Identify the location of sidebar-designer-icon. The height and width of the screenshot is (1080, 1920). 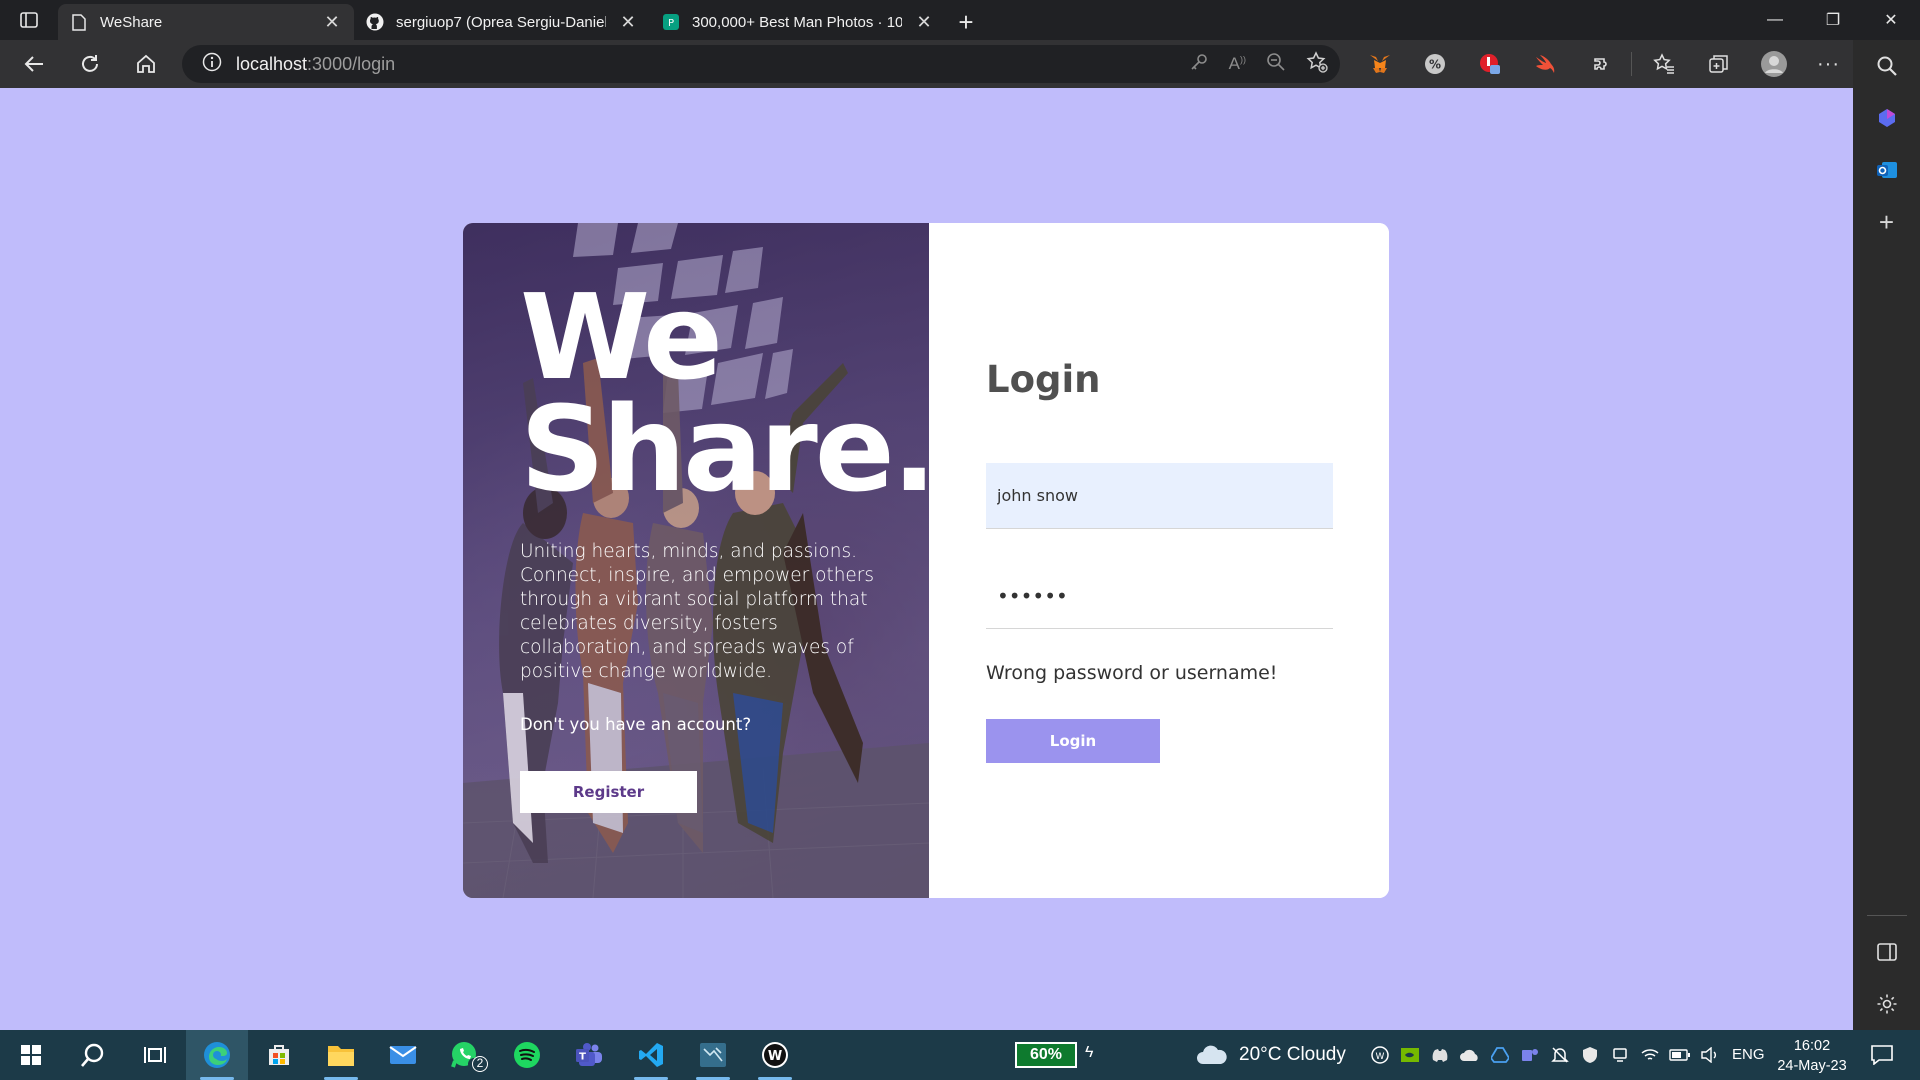
(1886, 118).